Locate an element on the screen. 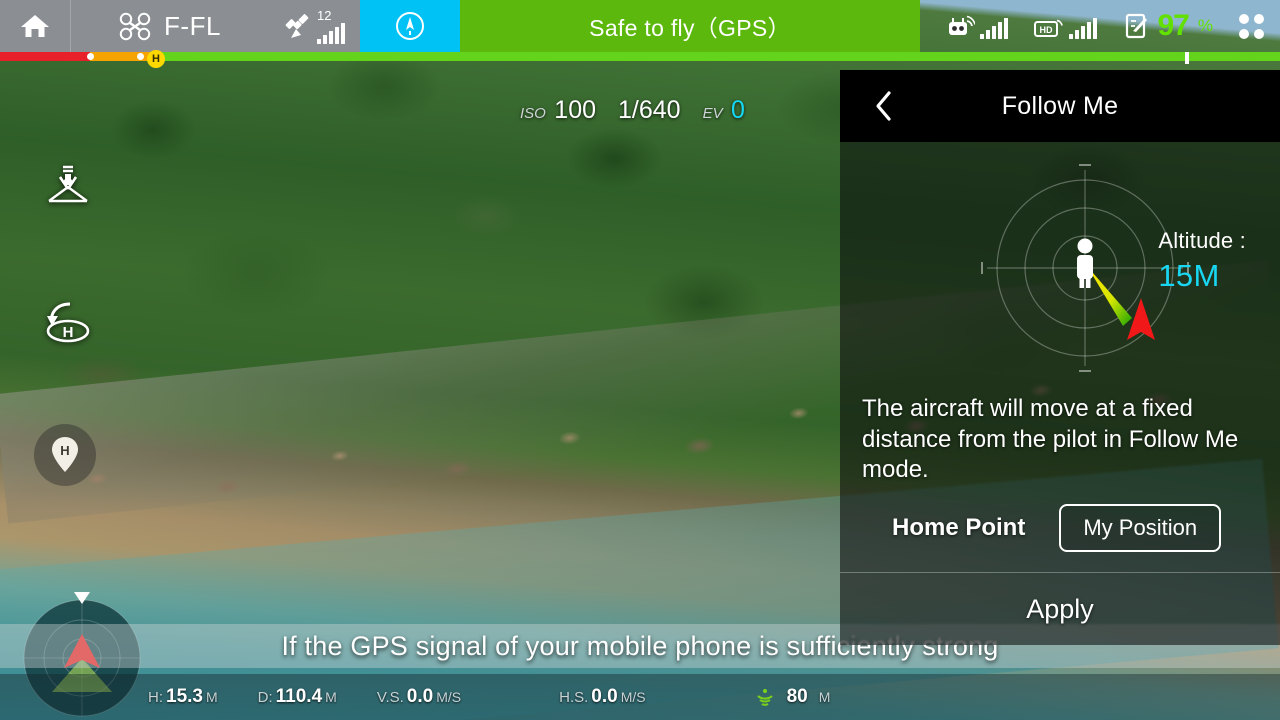 This screenshot has height=720, width=1280. telemetry-downlink: 80 M is located at coordinates (792, 697).